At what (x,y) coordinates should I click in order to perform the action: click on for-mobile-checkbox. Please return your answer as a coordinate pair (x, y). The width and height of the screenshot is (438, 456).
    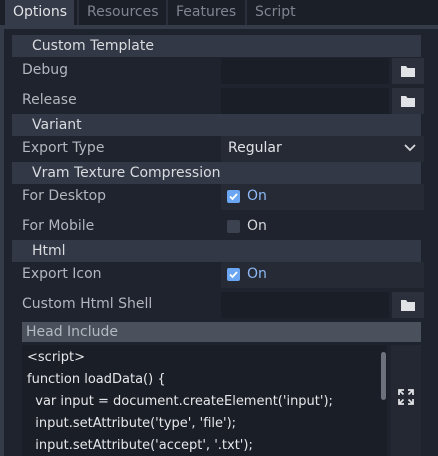
    Looking at the image, I should click on (233, 226).